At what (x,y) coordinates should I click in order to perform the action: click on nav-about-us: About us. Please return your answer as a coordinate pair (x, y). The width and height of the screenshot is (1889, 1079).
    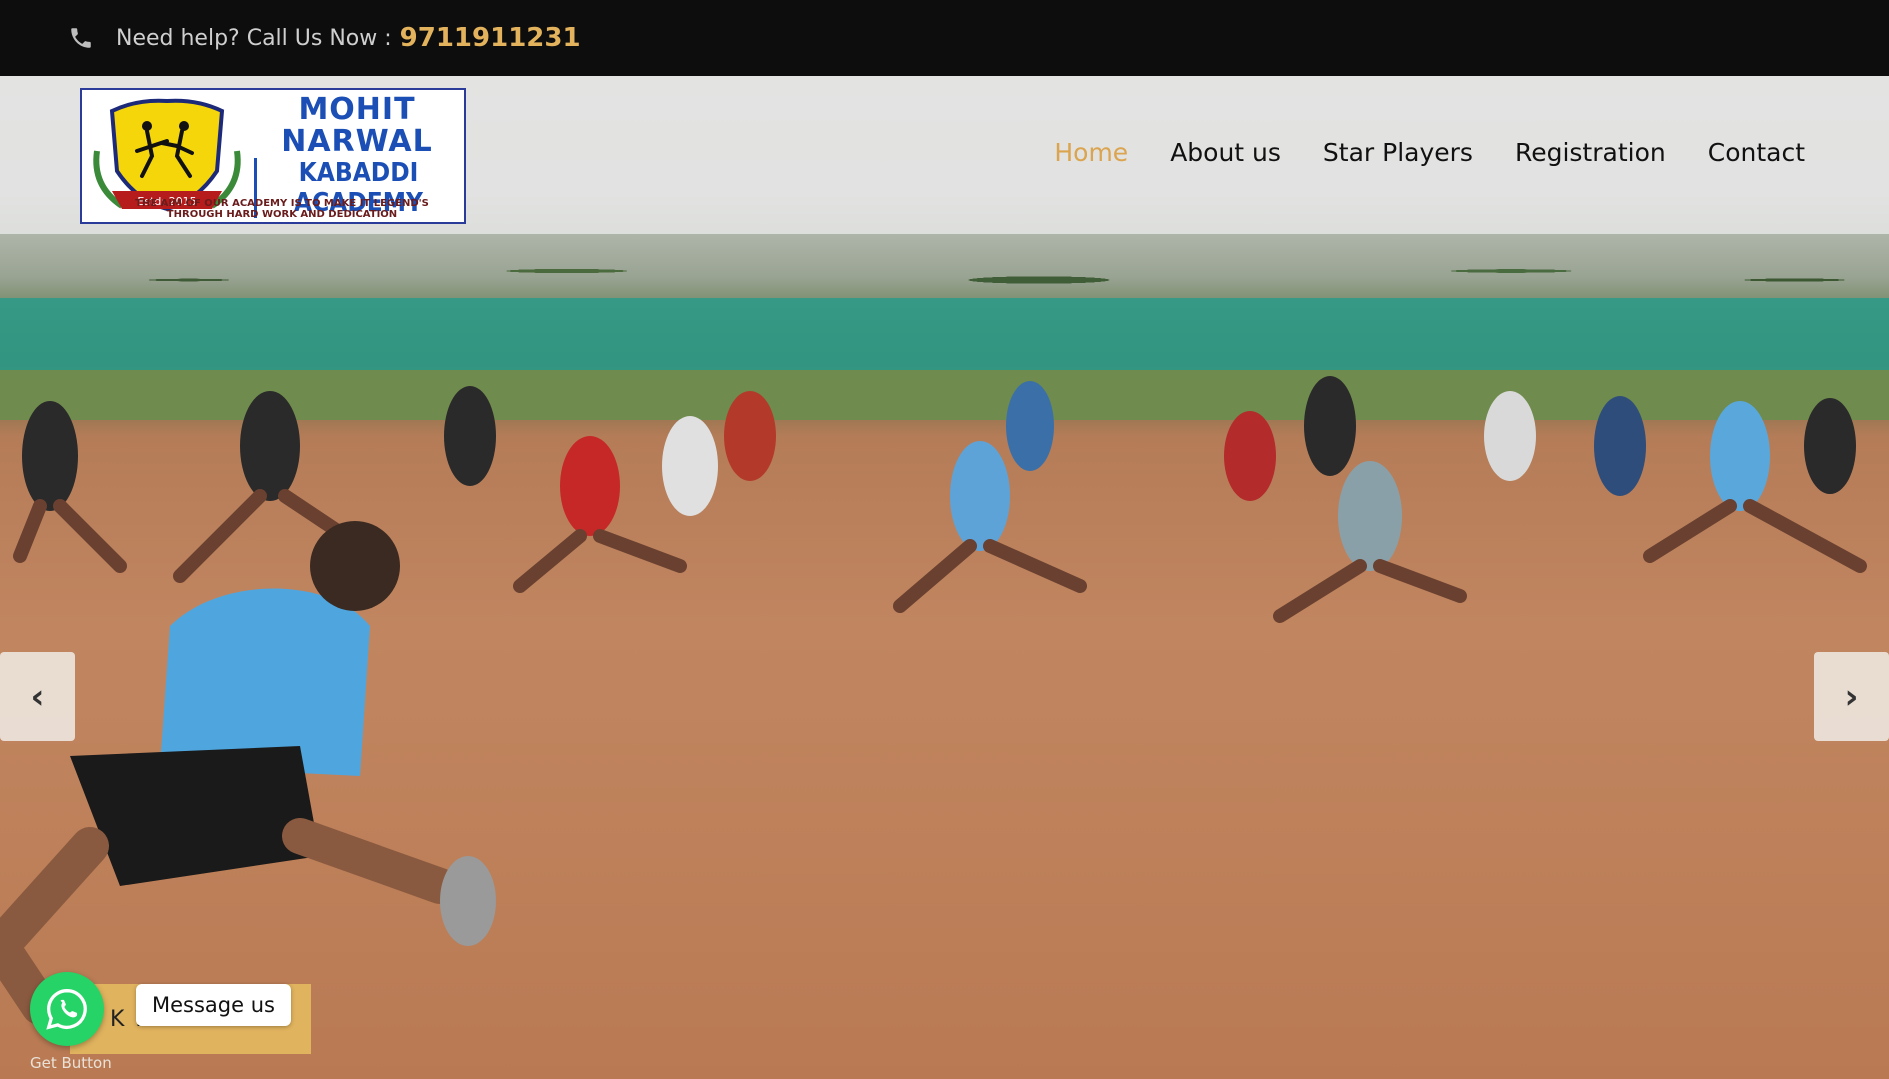
    Looking at the image, I should click on (1225, 152).